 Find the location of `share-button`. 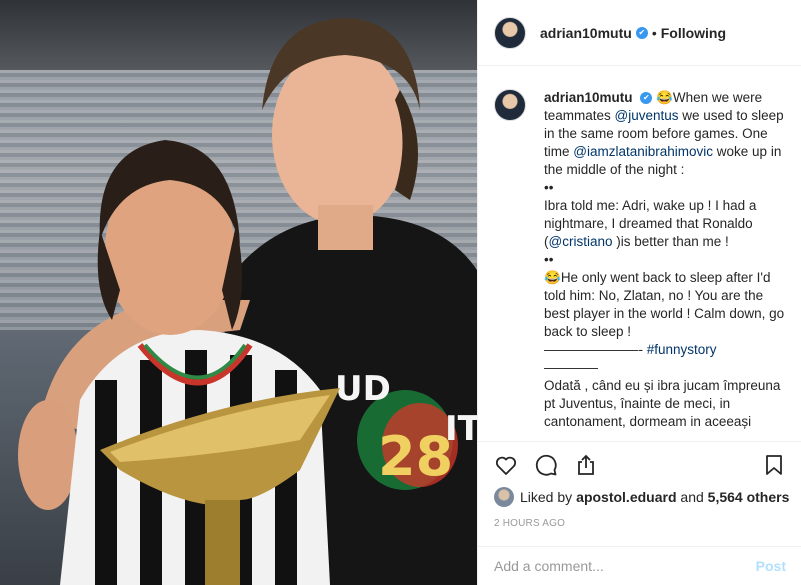

share-button is located at coordinates (586, 465).